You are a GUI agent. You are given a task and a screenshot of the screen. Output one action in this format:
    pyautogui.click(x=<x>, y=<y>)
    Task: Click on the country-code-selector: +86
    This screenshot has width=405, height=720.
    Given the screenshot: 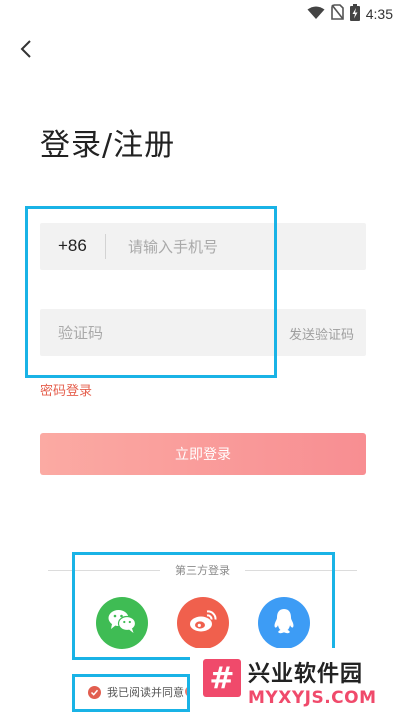 What is the action you would take?
    pyautogui.click(x=72, y=246)
    